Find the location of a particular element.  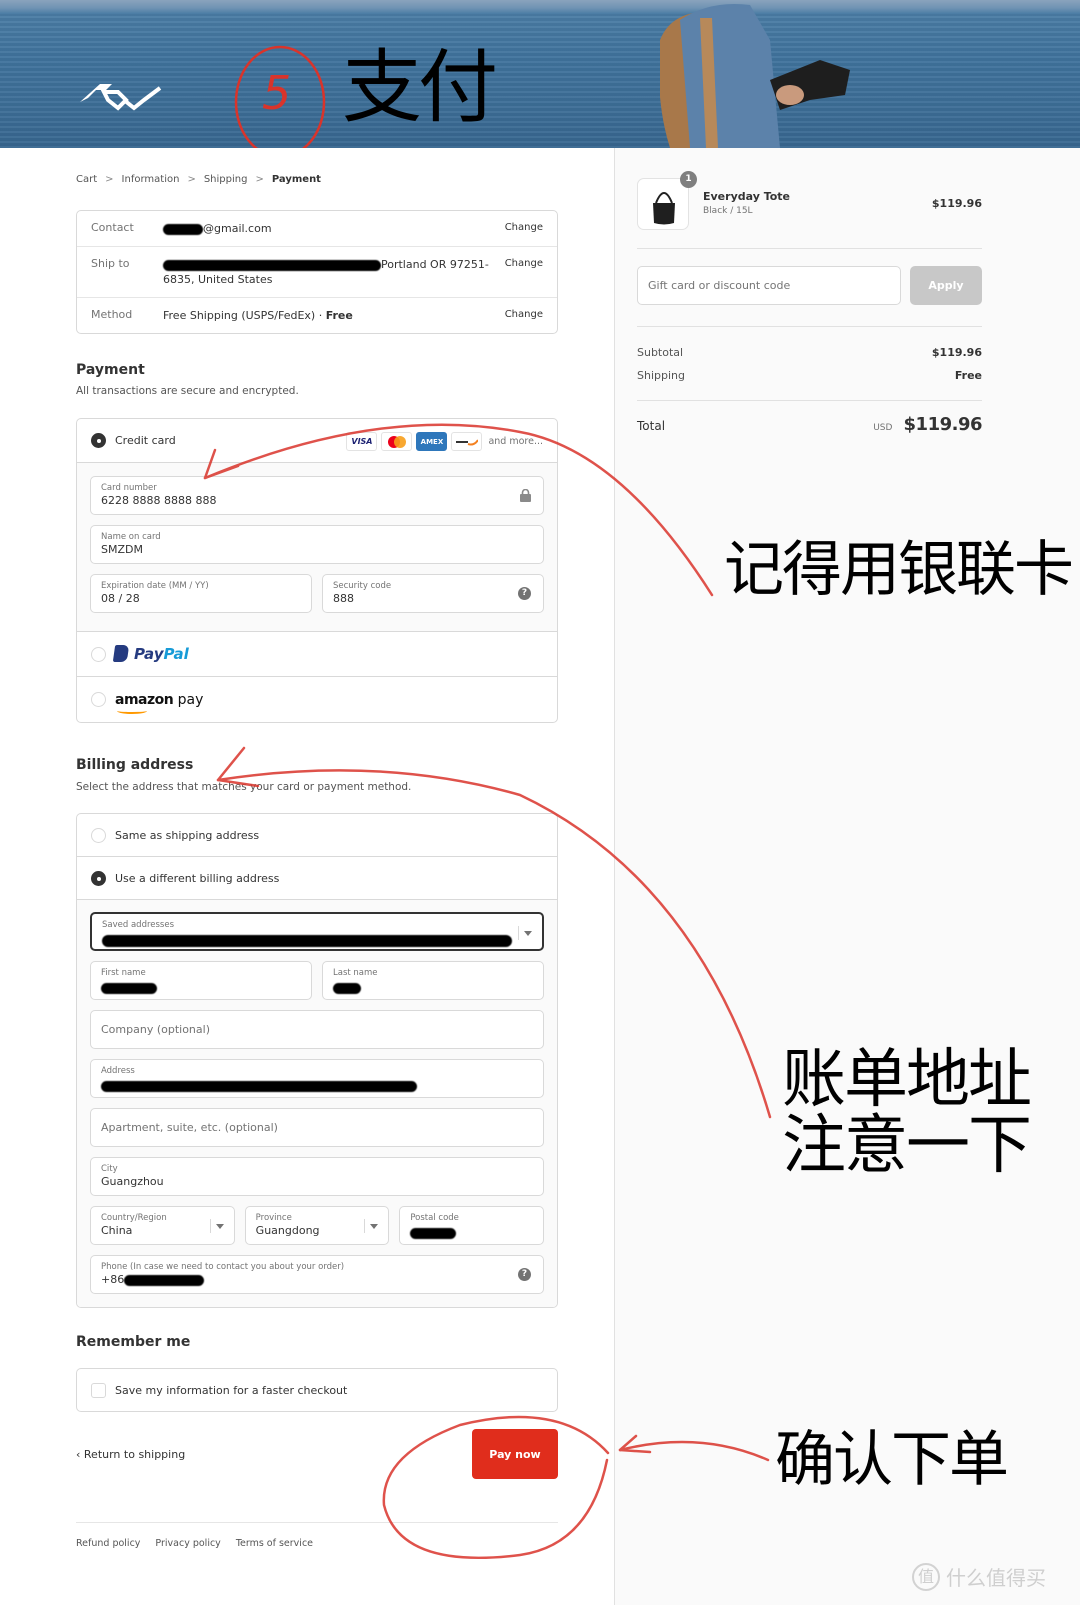

return-to-shipping-link: ‹ Return to shipping is located at coordinates (130, 1454).